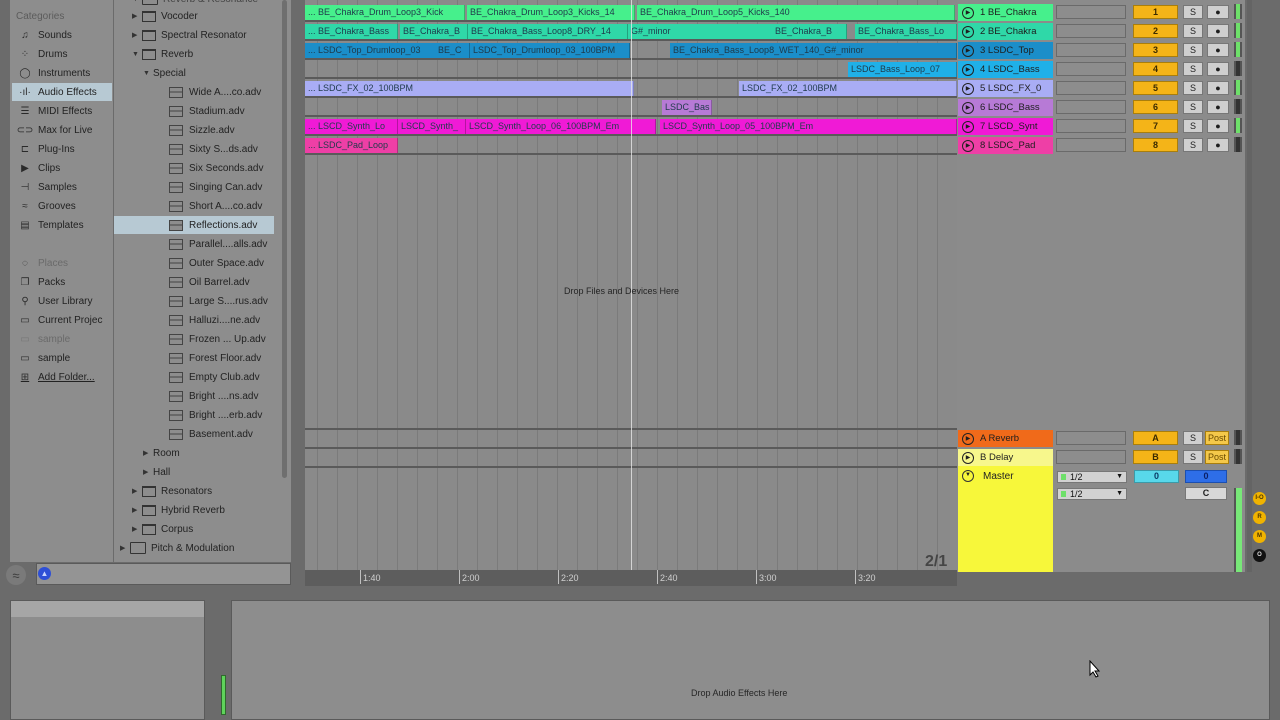 This screenshot has width=1280, height=720. What do you see at coordinates (156, 472) in the screenshot?
I see `tree-item-hall: ▶ Hall` at bounding box center [156, 472].